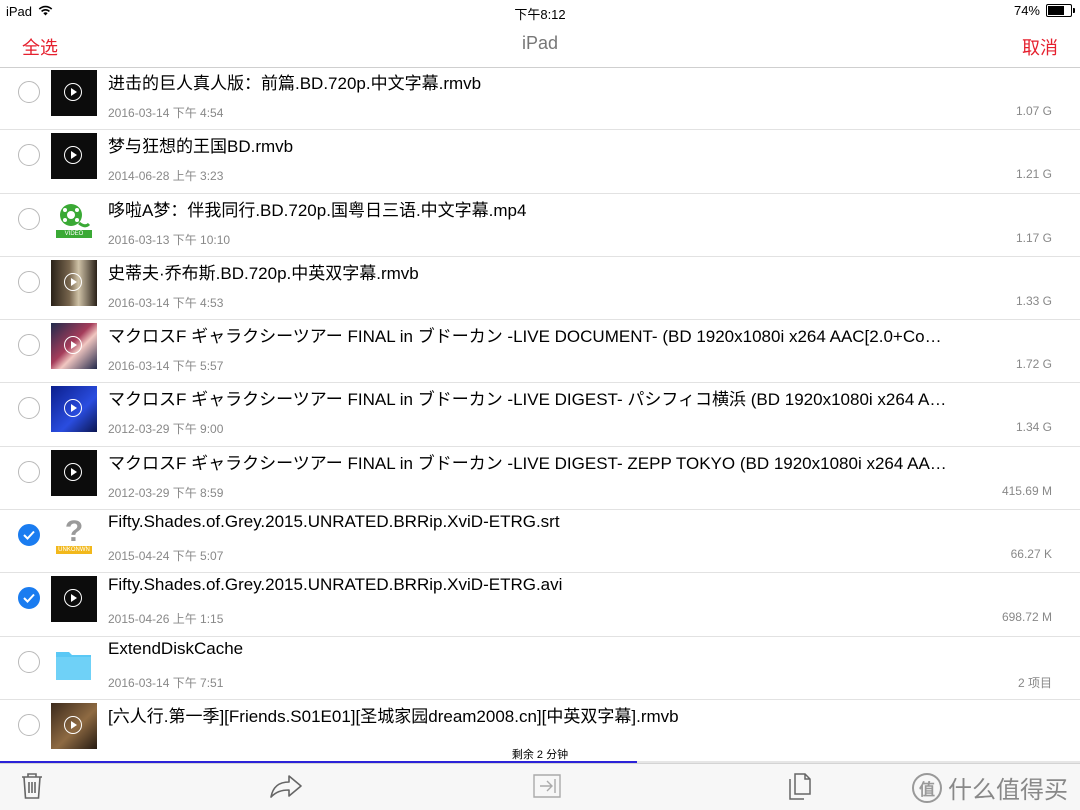 The image size is (1080, 810). Describe the element at coordinates (800, 788) in the screenshot. I see `copy-icon` at that location.